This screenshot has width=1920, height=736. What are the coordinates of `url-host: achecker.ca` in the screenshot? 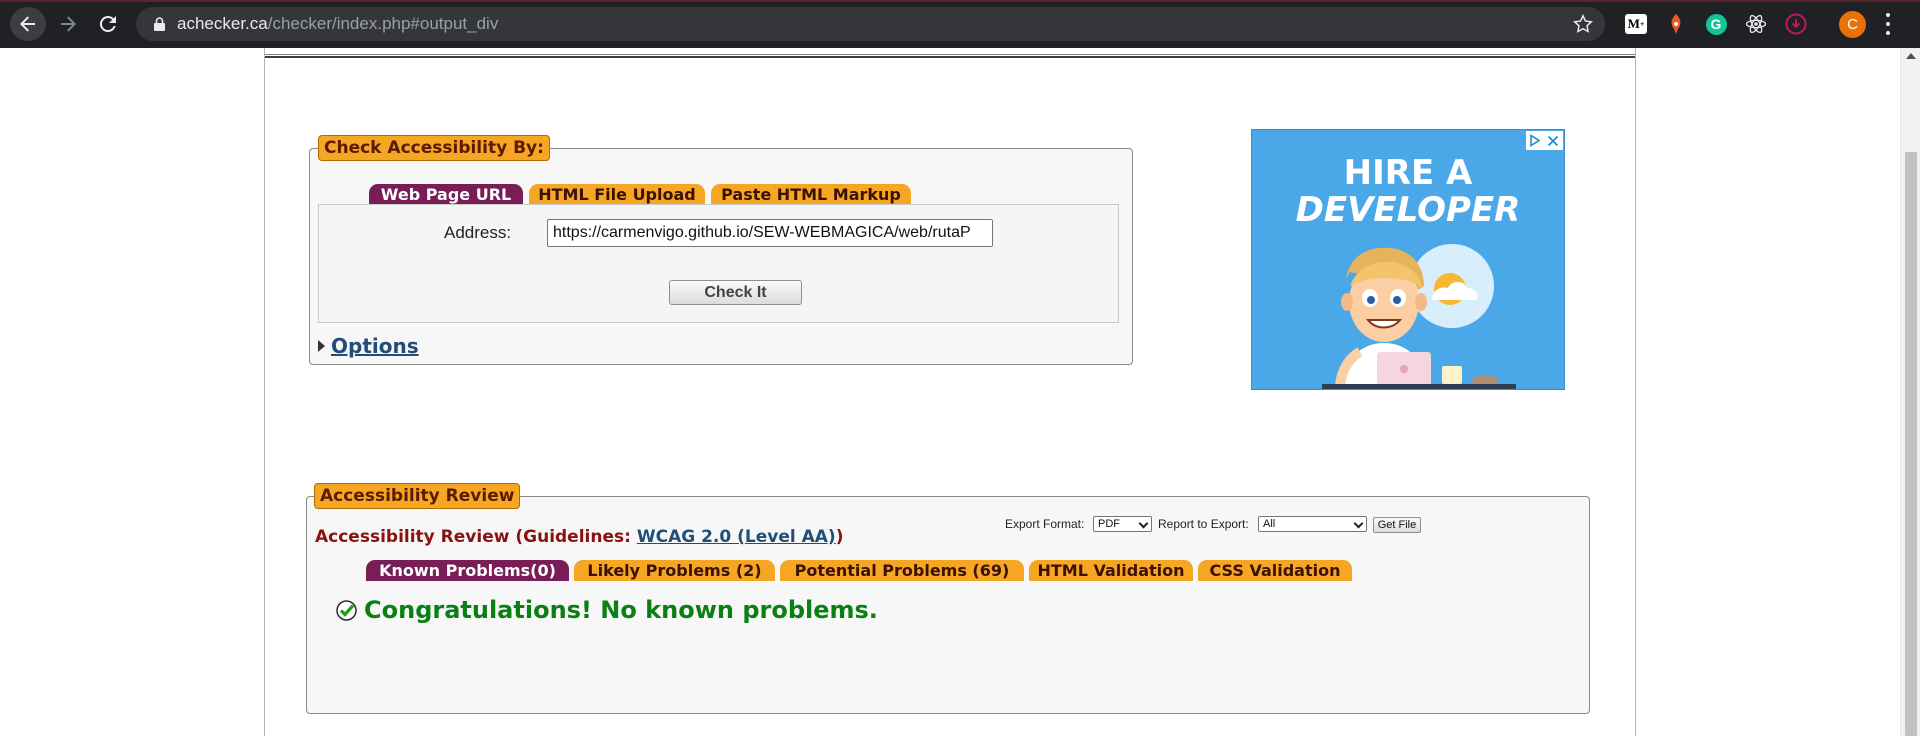 It's located at (222, 23).